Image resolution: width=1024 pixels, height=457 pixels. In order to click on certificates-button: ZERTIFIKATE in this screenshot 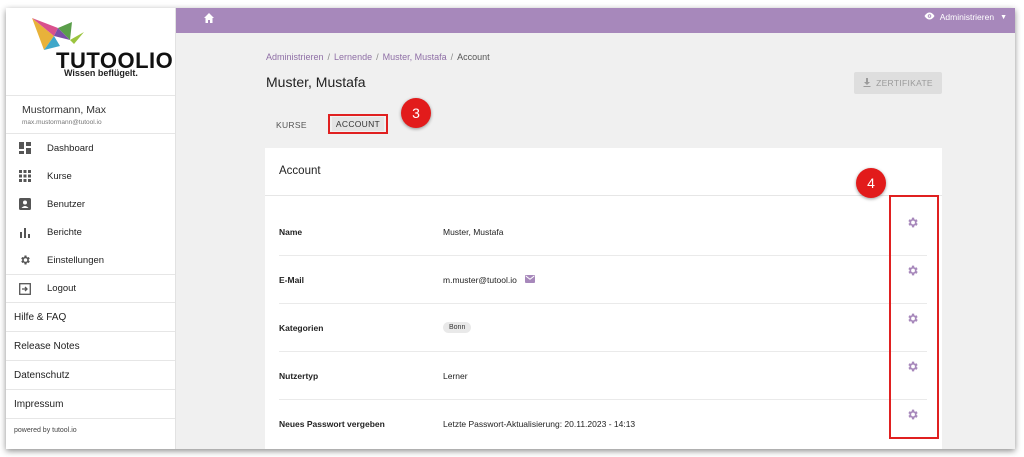, I will do `click(898, 83)`.